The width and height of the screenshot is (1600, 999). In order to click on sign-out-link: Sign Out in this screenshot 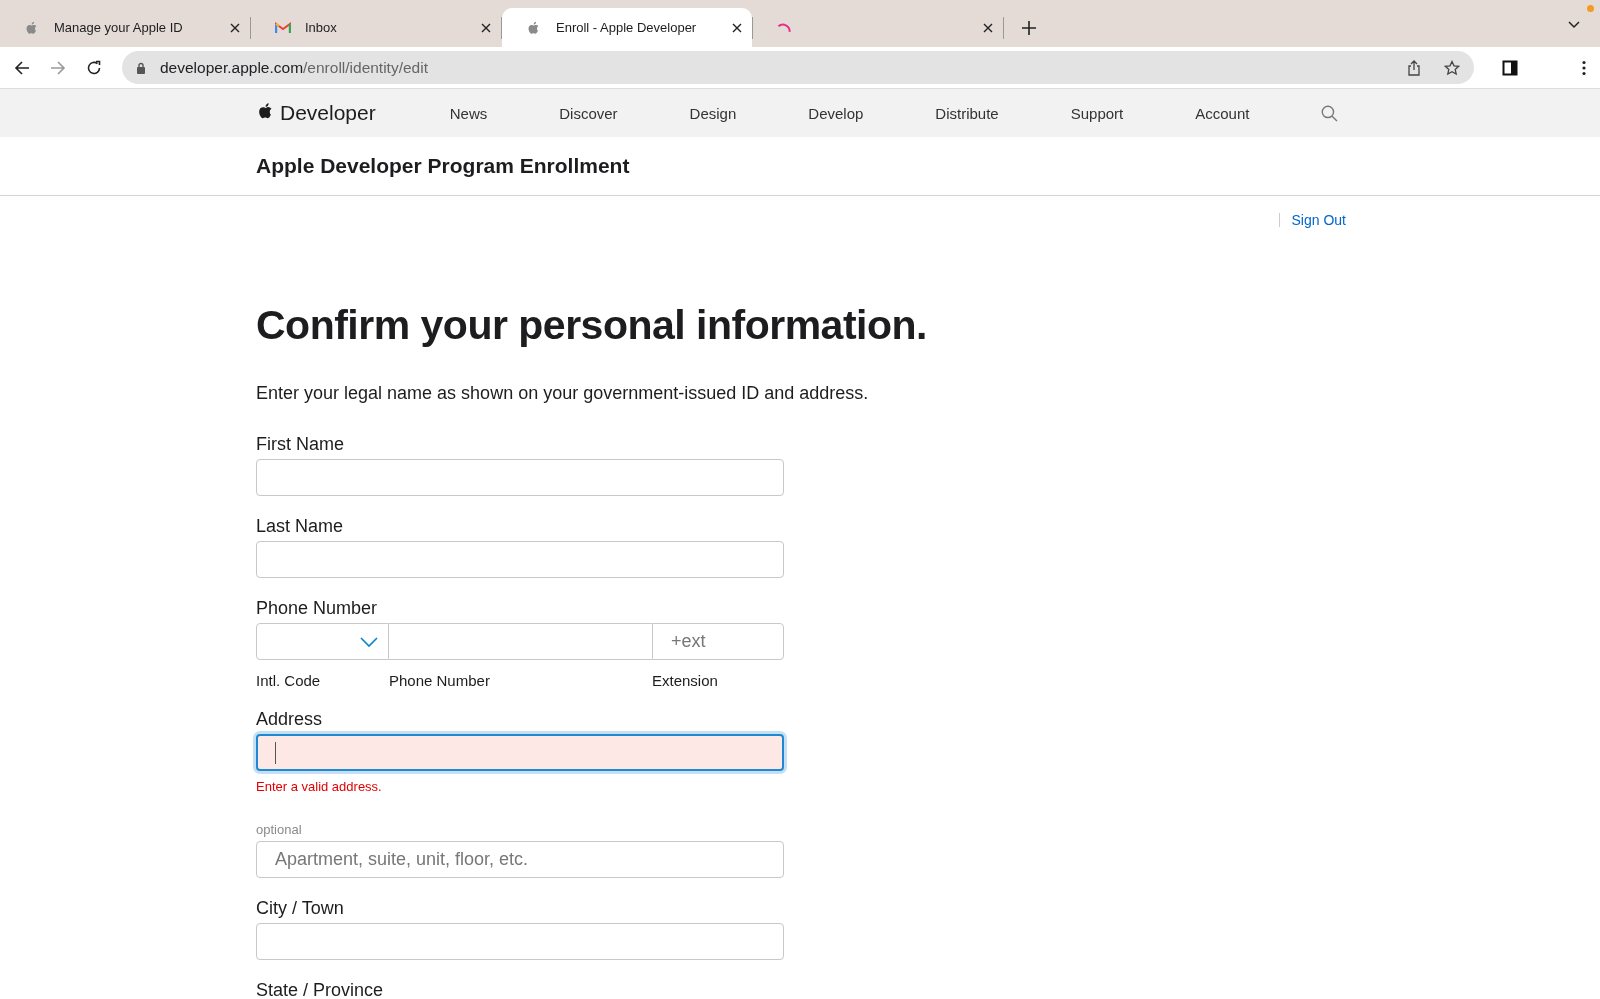, I will do `click(1318, 220)`.